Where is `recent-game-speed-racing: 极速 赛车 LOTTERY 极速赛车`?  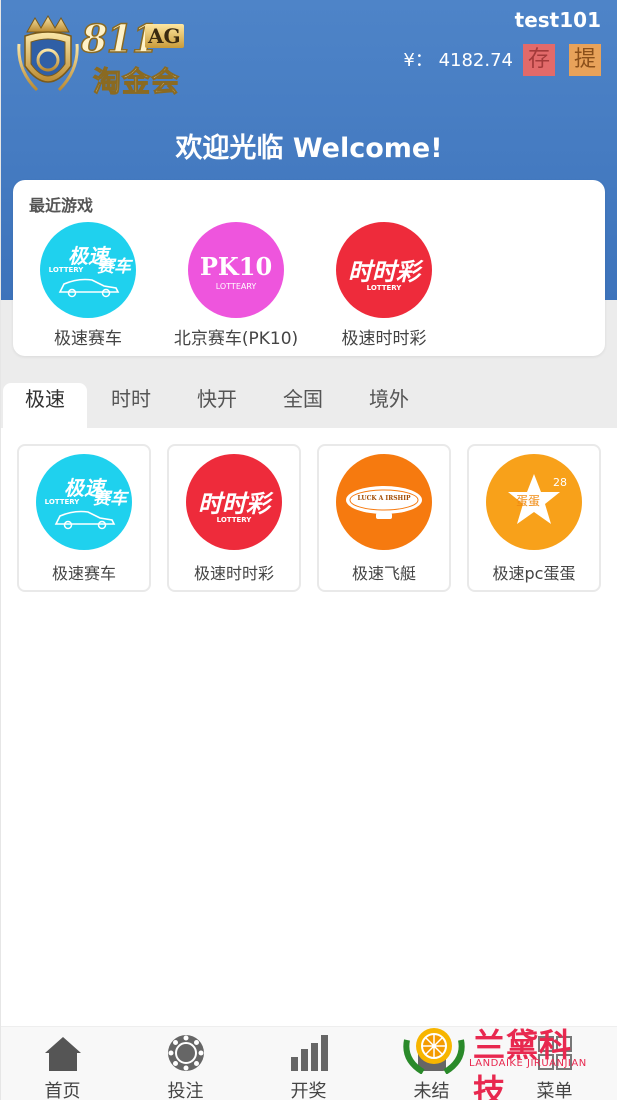 recent-game-speed-racing: 极速 赛车 LOTTERY 极速赛车 is located at coordinates (88, 285).